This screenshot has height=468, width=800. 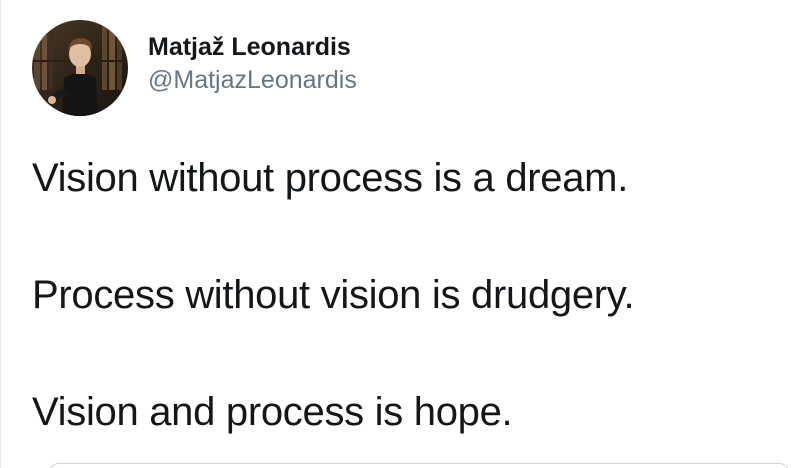 I want to click on avatar, so click(x=80, y=68).